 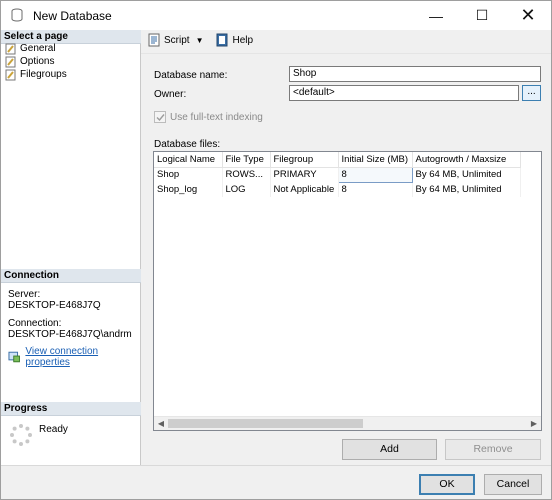 What do you see at coordinates (200, 40) in the screenshot?
I see `chevron-down-icon: ▼` at bounding box center [200, 40].